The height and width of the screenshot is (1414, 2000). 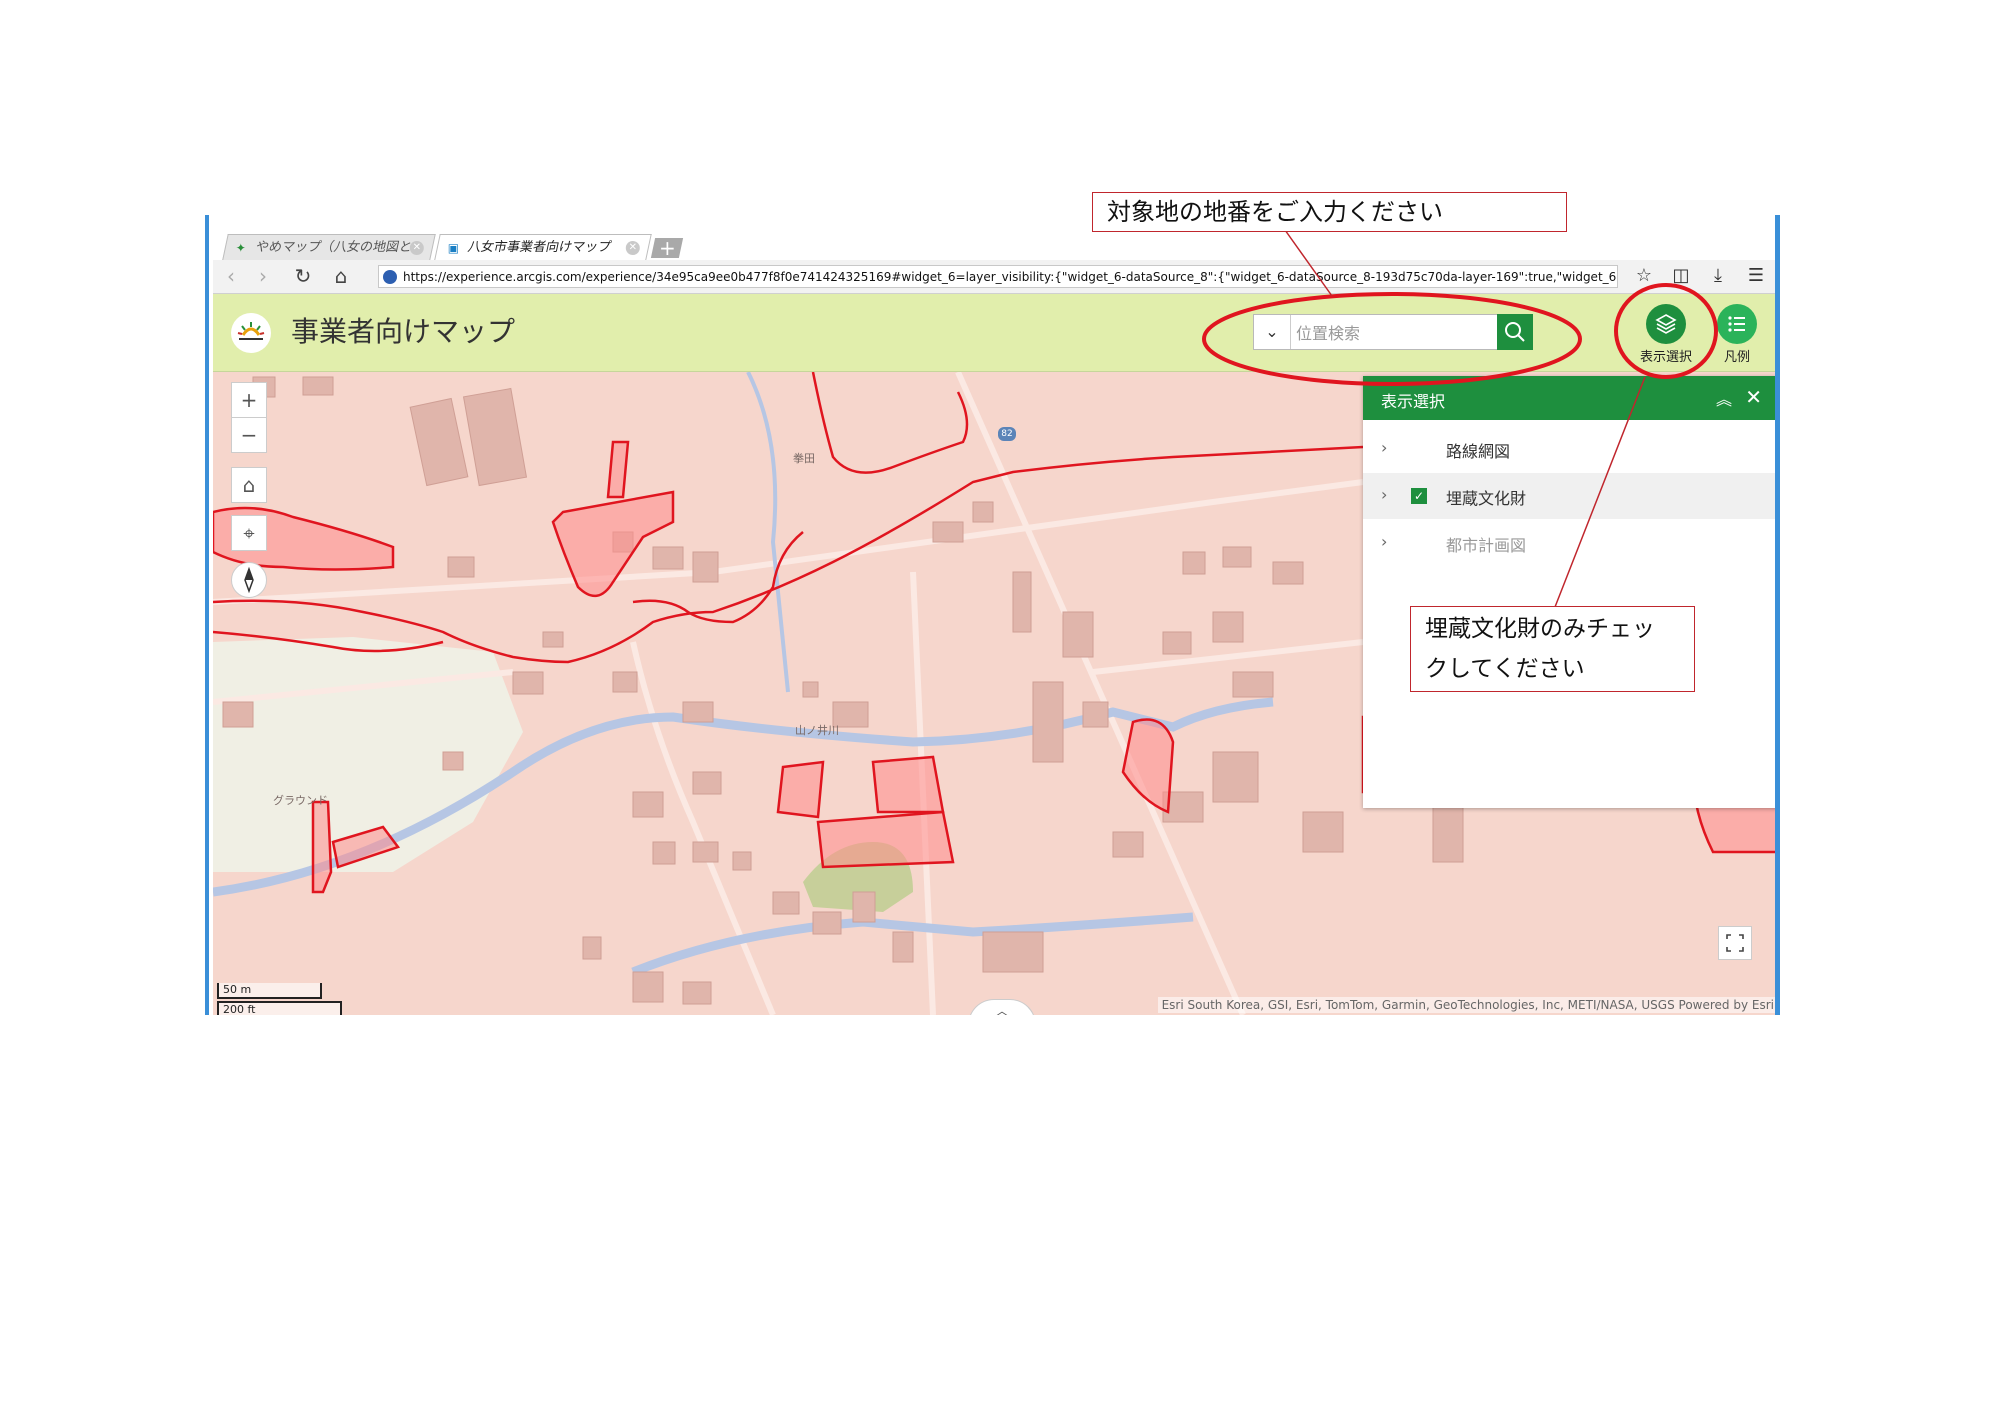 What do you see at coordinates (1540, 629) in the screenshot?
I see `note-line: 埋蔵文化財のみチェッ` at bounding box center [1540, 629].